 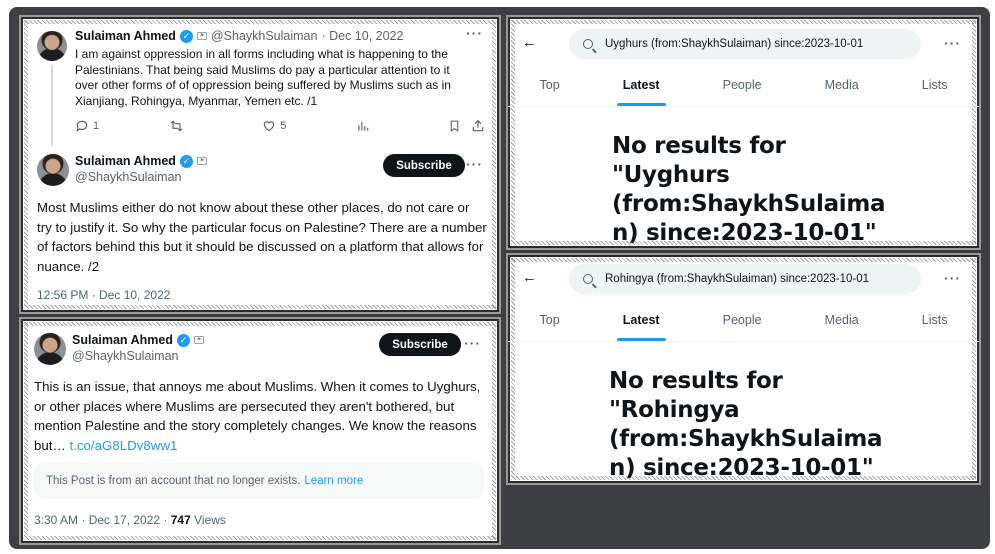 I want to click on repost-button, so click(x=216, y=126).